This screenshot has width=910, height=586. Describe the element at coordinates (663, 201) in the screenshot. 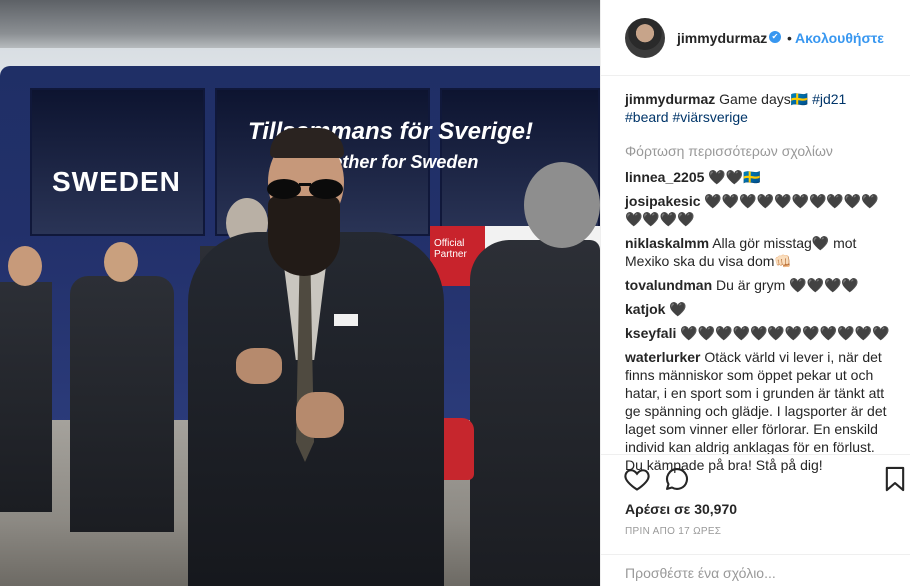

I see `comment-username: josipakesic` at that location.